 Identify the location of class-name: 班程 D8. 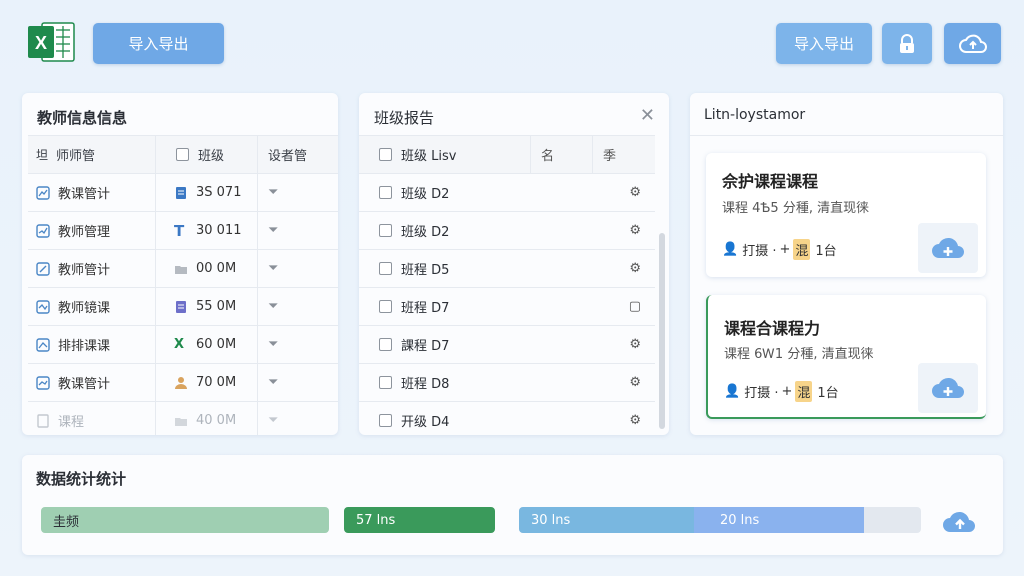
(425, 384).